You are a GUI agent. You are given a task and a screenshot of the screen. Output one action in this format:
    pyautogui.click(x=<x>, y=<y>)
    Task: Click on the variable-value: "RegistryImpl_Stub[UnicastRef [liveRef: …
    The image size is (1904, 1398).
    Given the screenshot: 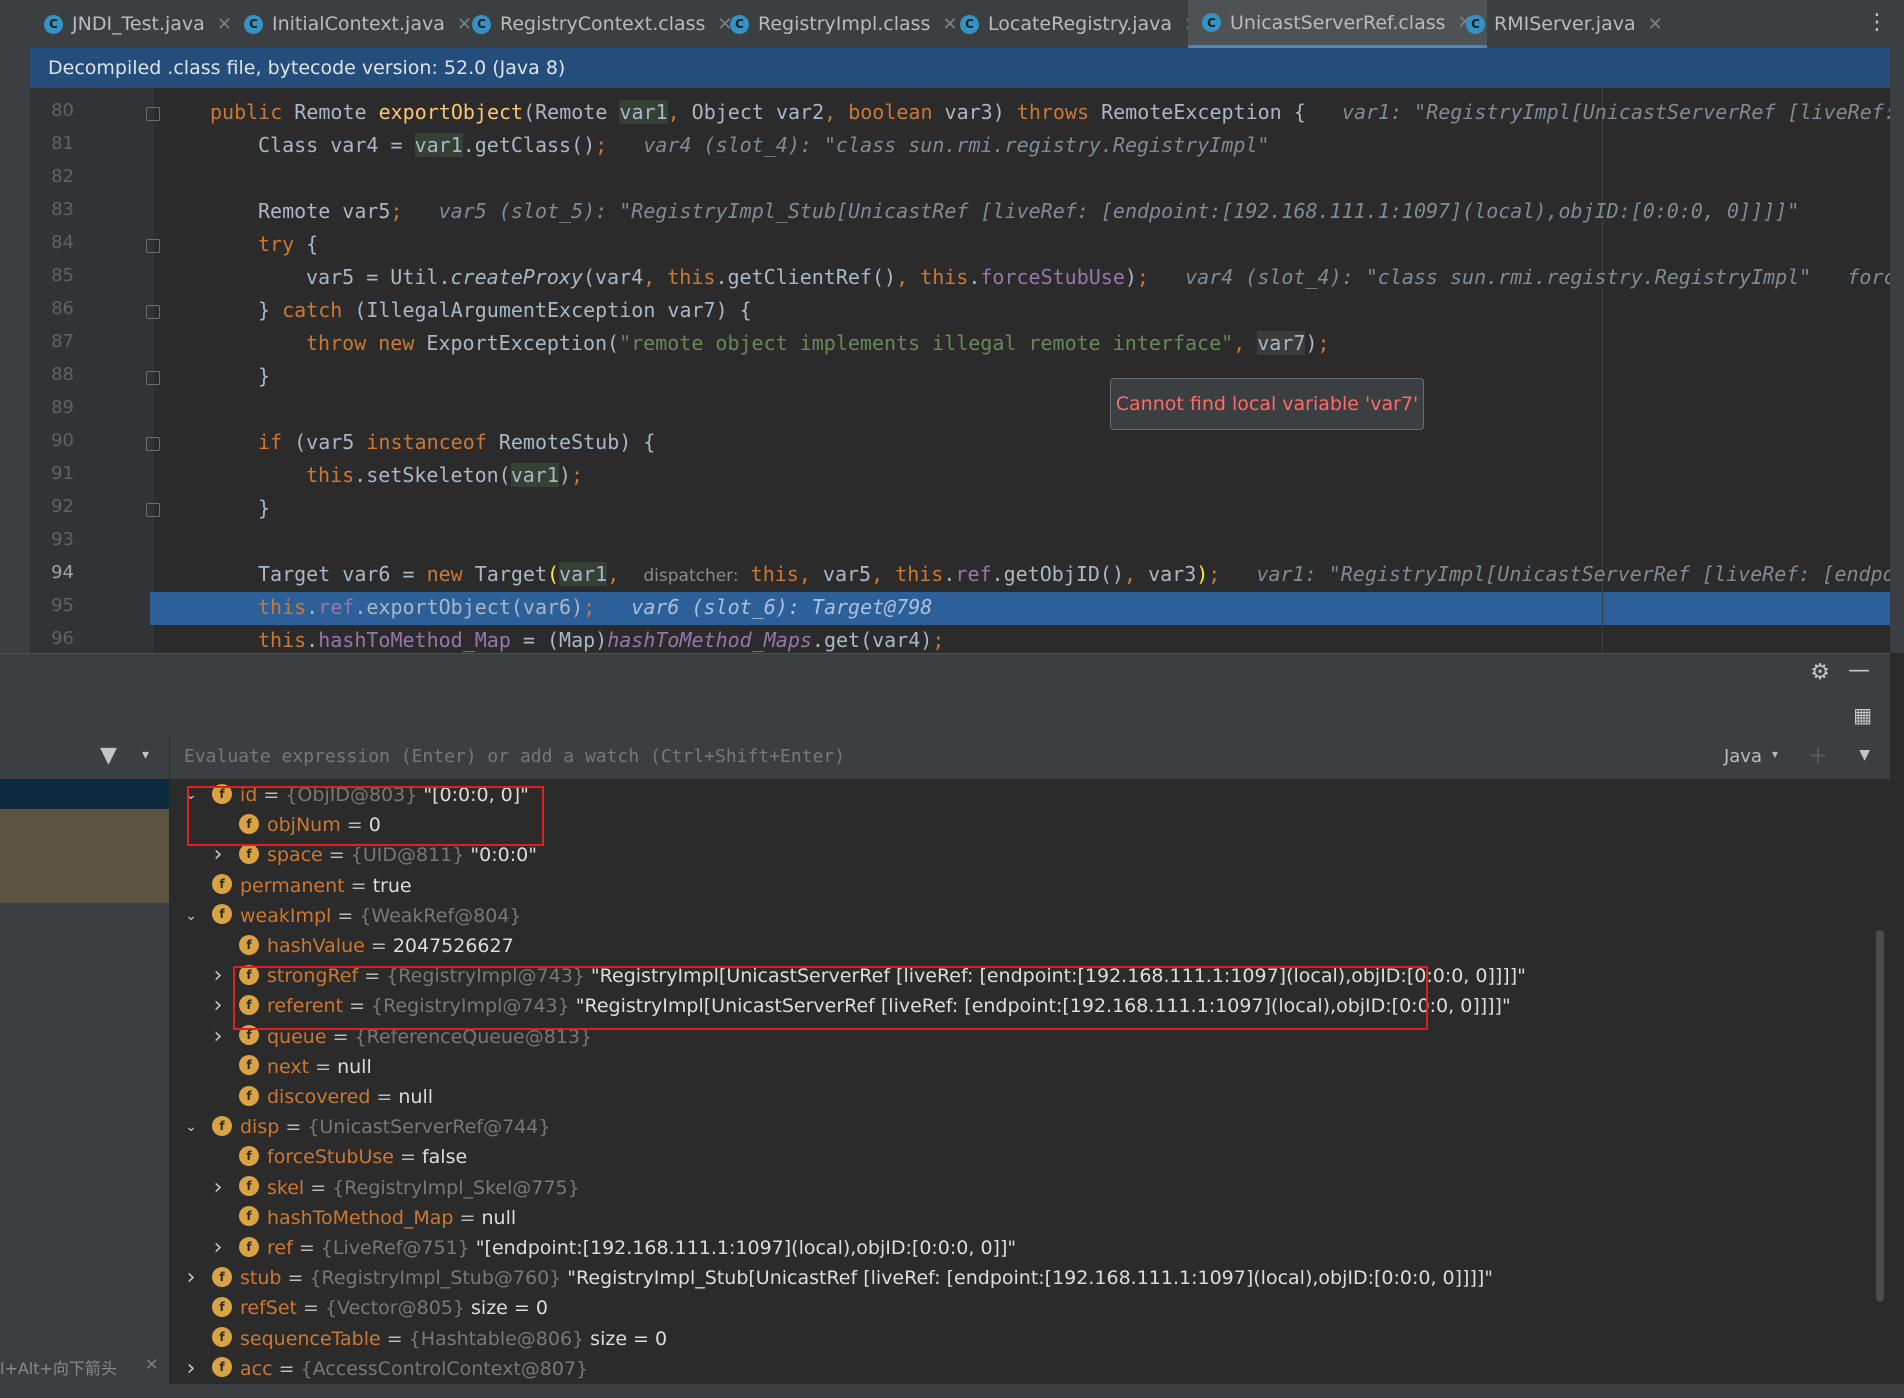 What is the action you would take?
    pyautogui.click(x=1027, y=1278)
    